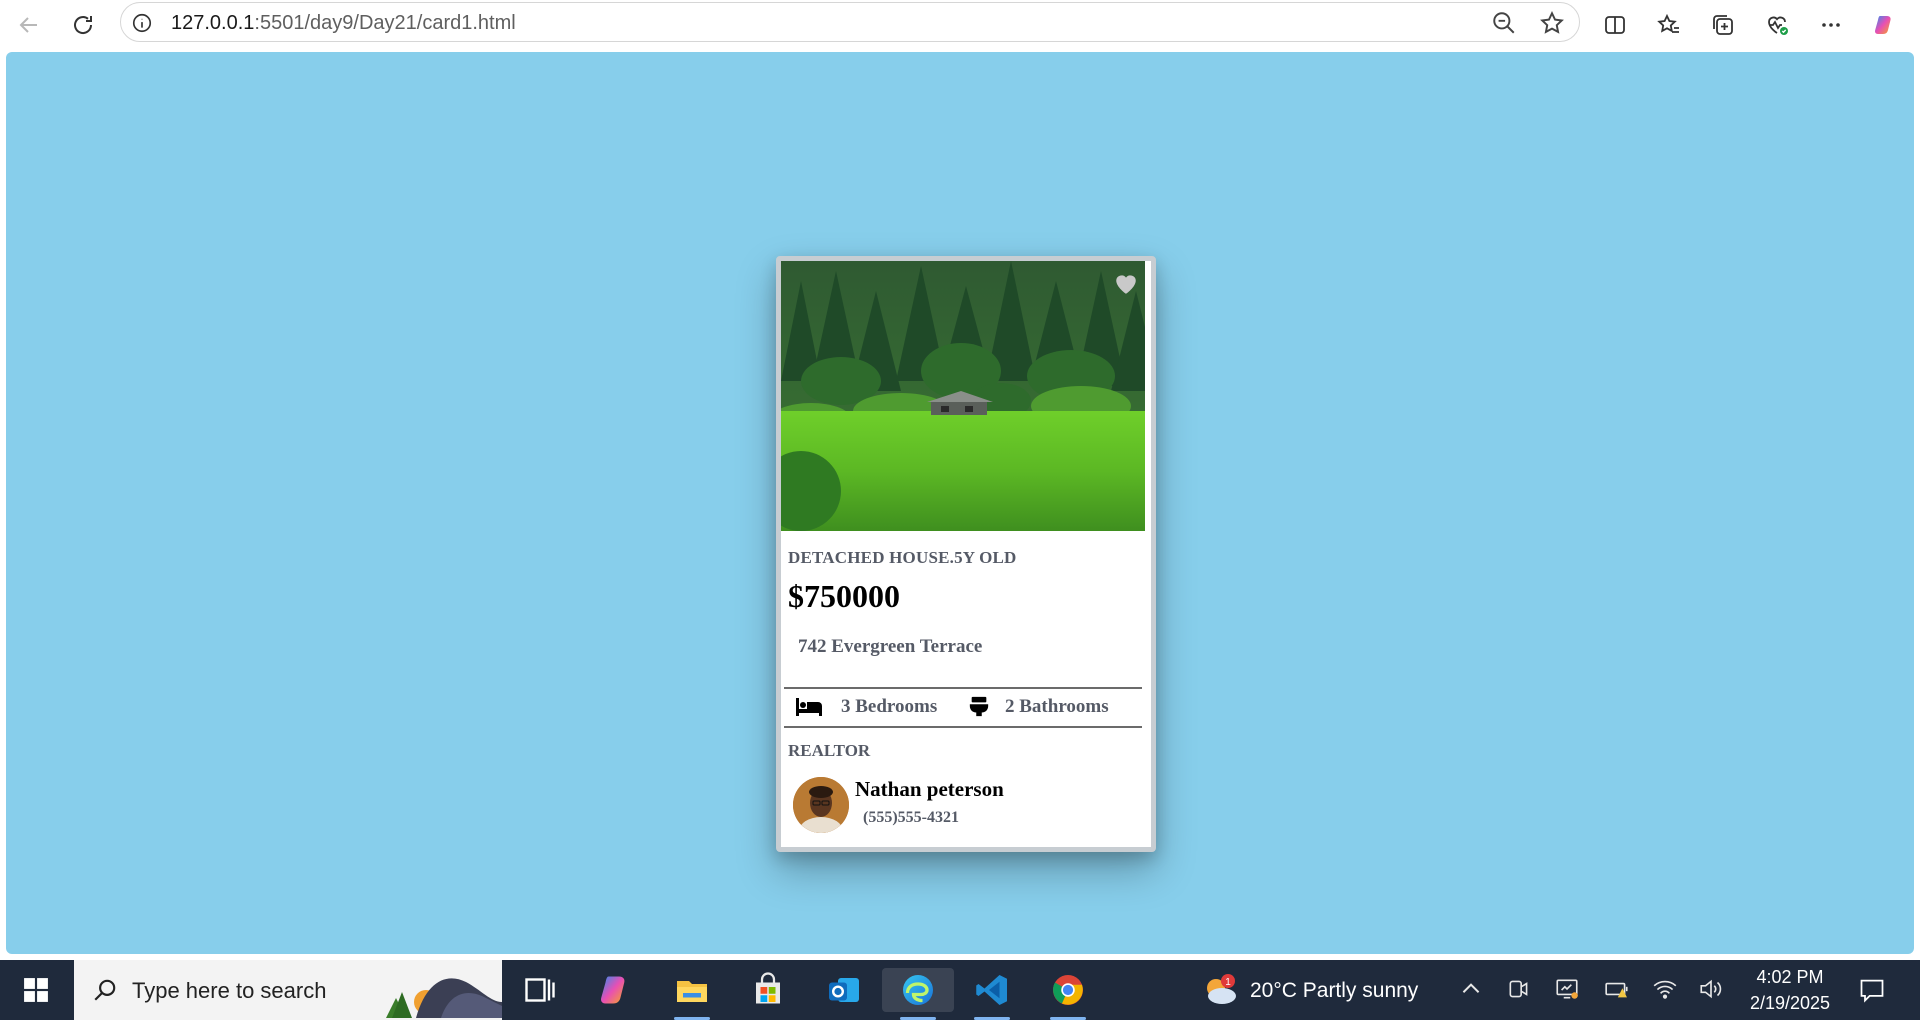  What do you see at coordinates (1228, 982) in the screenshot?
I see `weather-badge: 1` at bounding box center [1228, 982].